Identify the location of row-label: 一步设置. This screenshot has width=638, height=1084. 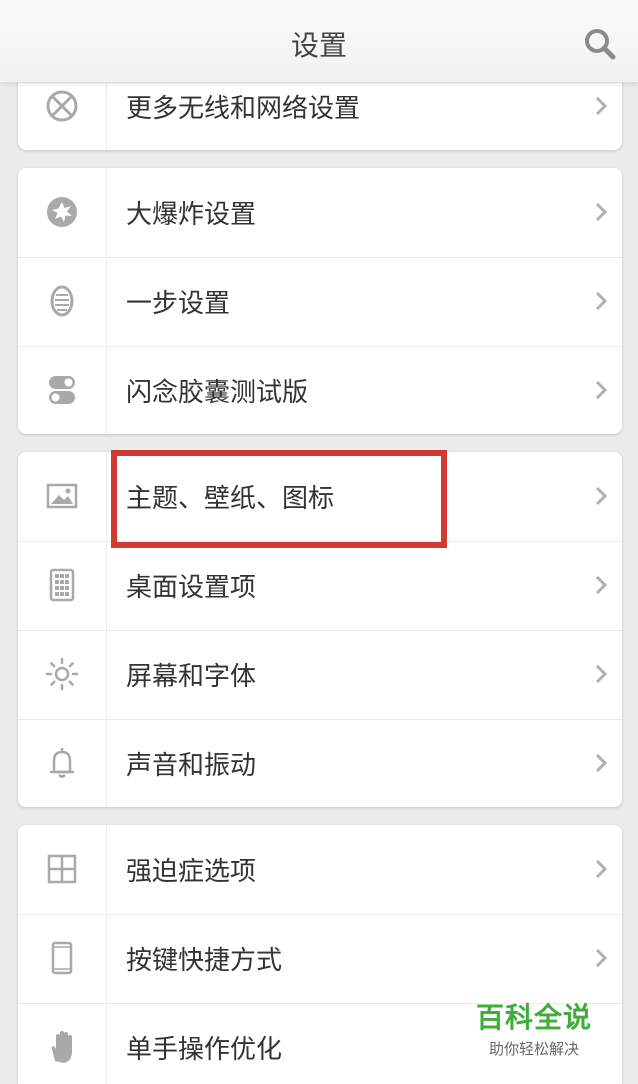
(178, 304).